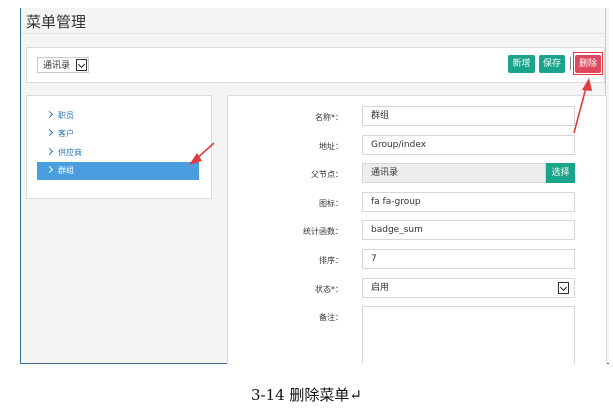 Image resolution: width=613 pixels, height=417 pixels. What do you see at coordinates (202, 153) in the screenshot?
I see `arrow-to-group-icon` at bounding box center [202, 153].